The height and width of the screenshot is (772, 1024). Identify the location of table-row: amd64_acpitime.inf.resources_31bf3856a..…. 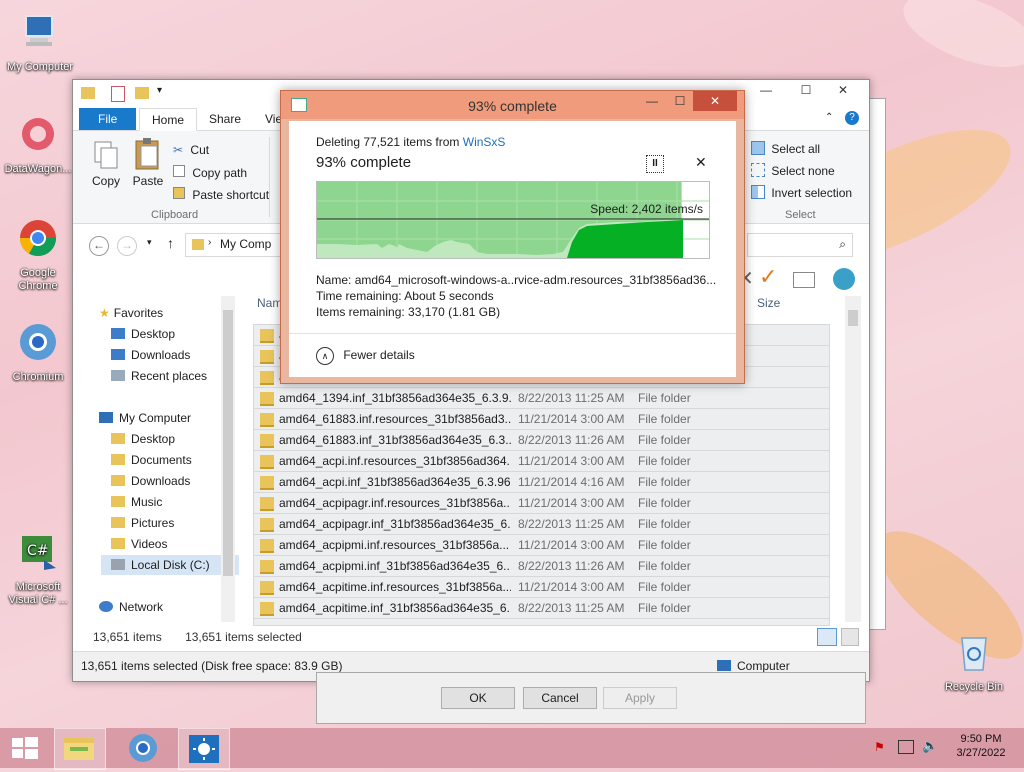
(541, 587).